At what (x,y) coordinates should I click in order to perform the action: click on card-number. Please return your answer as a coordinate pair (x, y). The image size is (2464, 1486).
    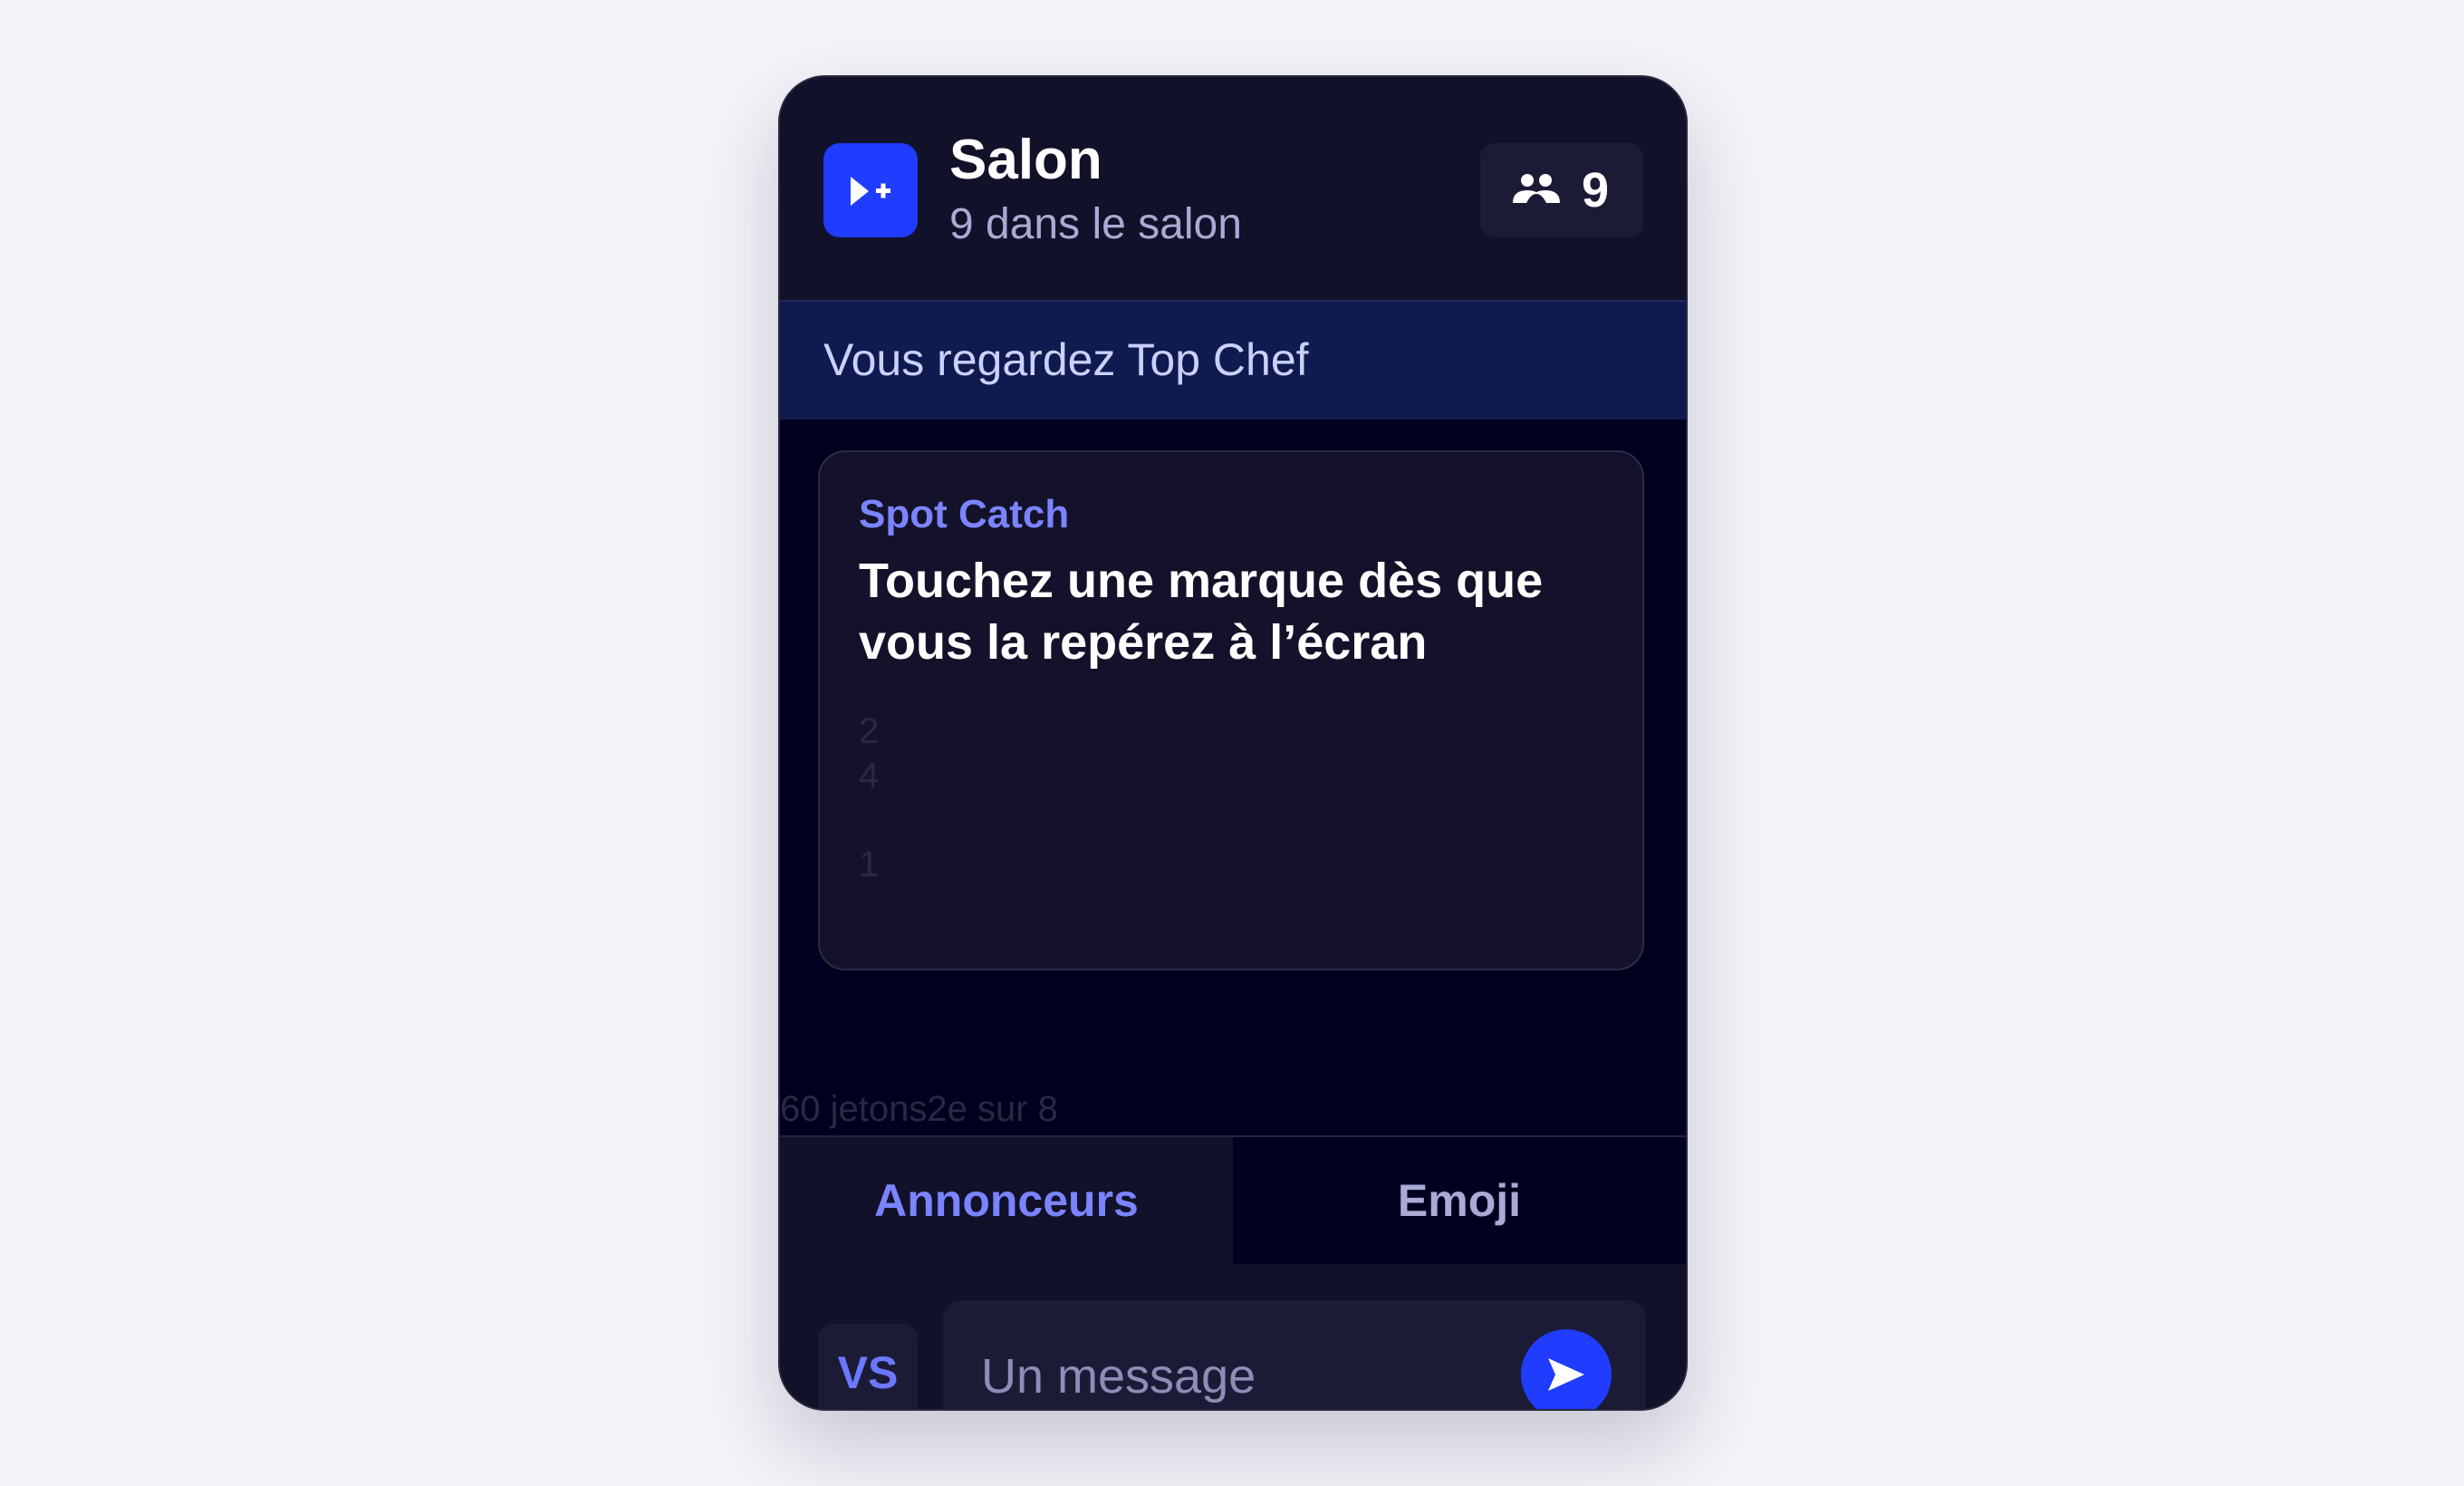
    Looking at the image, I should click on (869, 821).